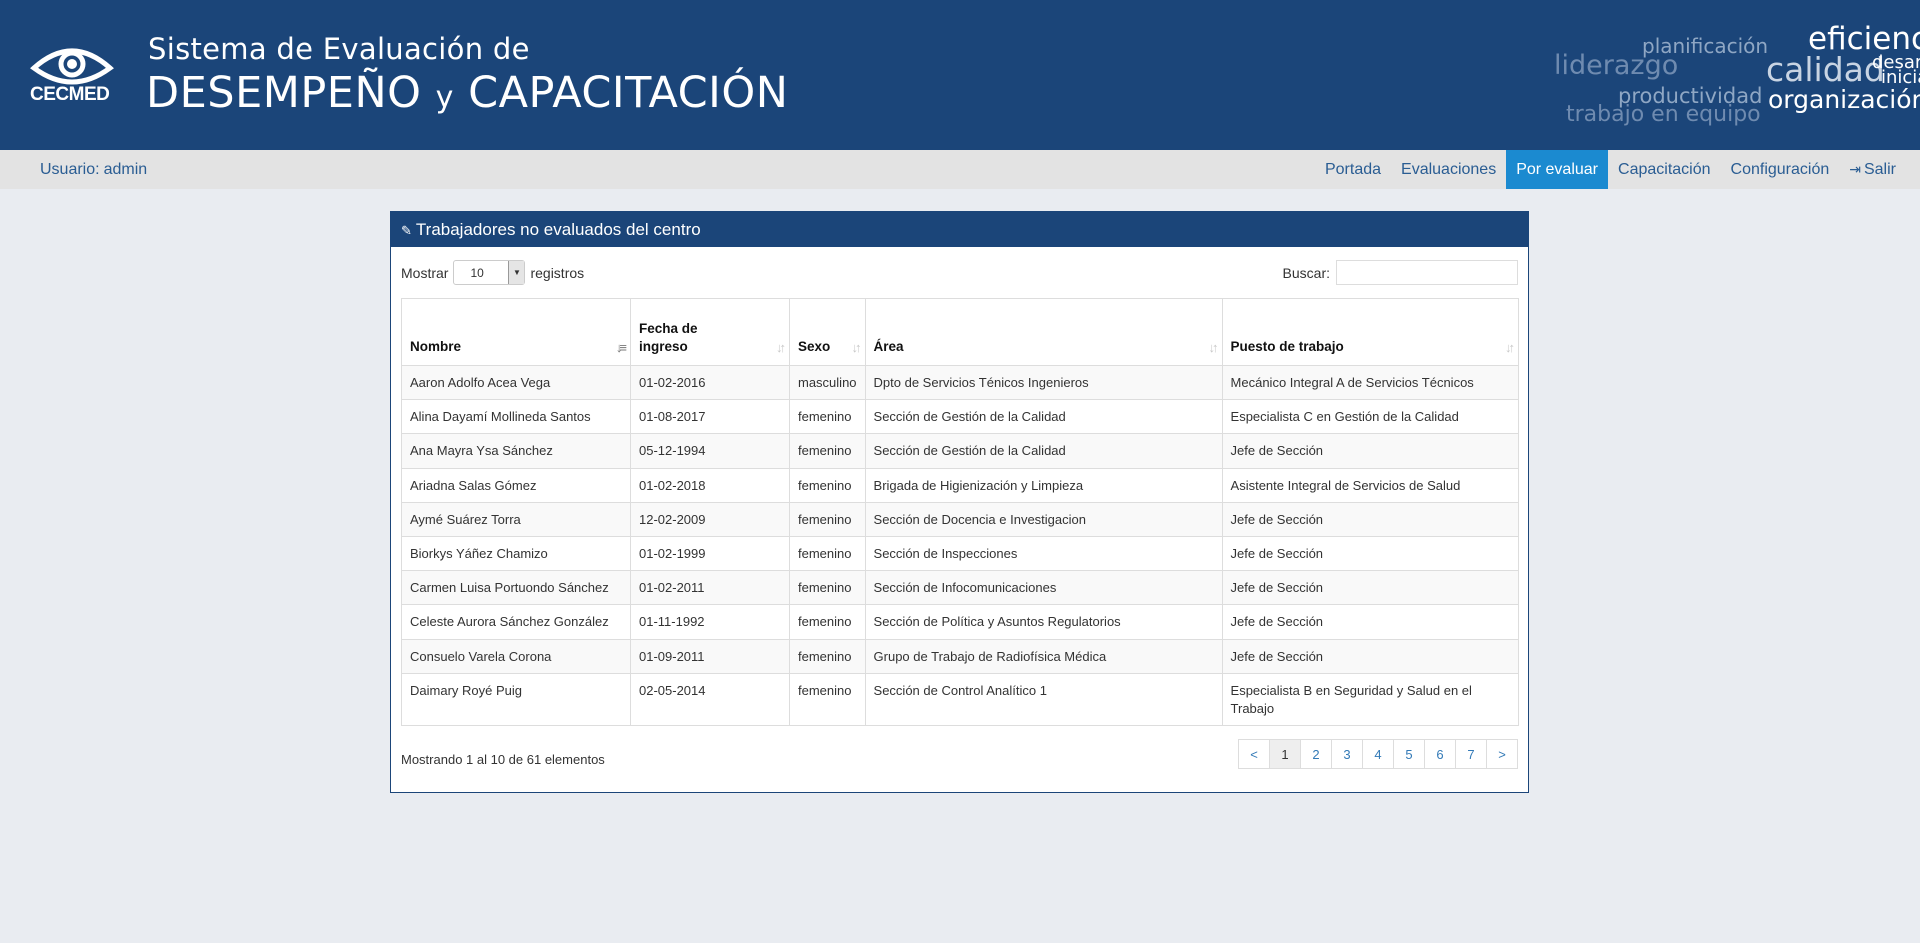  I want to click on cell-area: Sección de Infocomunicaciones, so click(1043, 588).